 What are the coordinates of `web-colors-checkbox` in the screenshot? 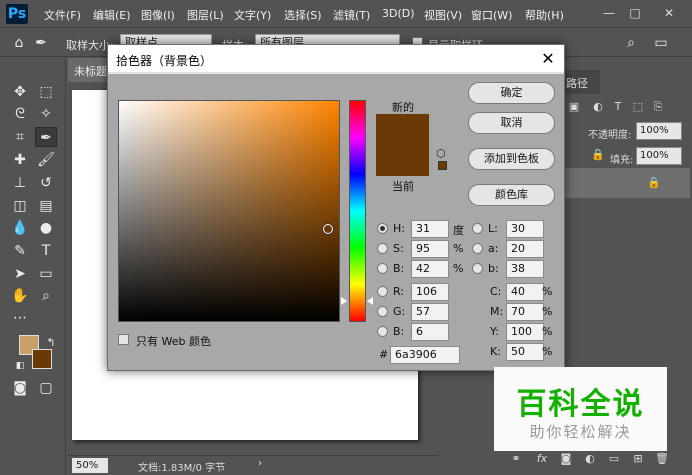 It's located at (123, 339).